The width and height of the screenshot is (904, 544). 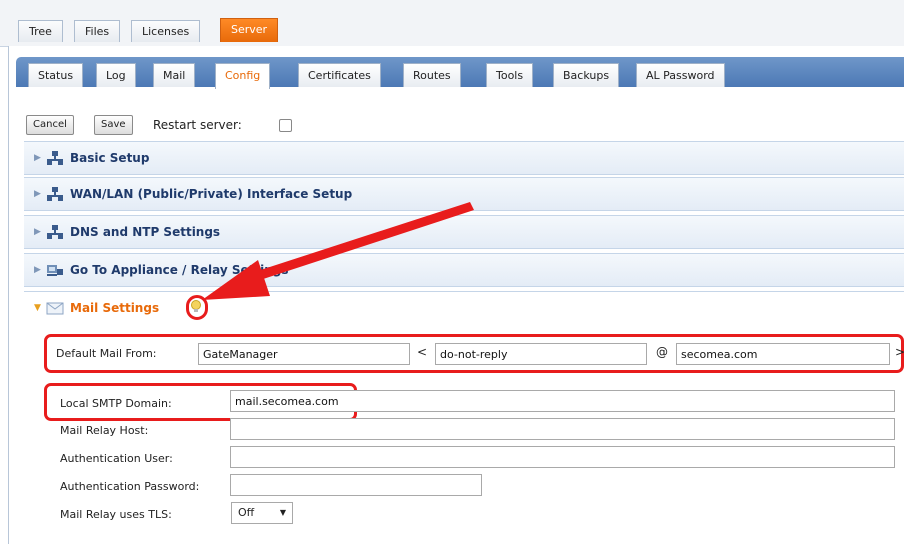 I want to click on mail-relay-host-input, so click(x=562, y=429).